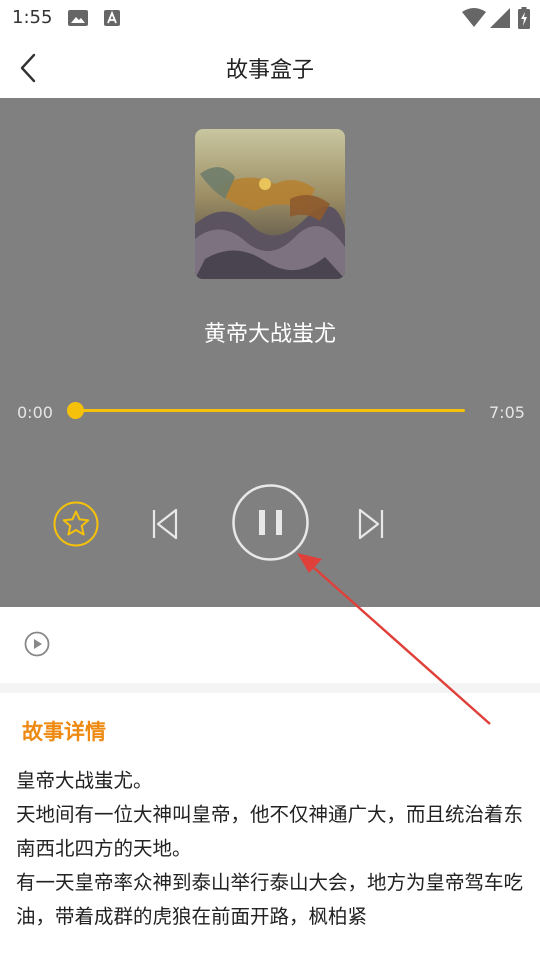 Image resolution: width=540 pixels, height=960 pixels. What do you see at coordinates (35, 412) in the screenshot?
I see `elapsed-time: 0:00` at bounding box center [35, 412].